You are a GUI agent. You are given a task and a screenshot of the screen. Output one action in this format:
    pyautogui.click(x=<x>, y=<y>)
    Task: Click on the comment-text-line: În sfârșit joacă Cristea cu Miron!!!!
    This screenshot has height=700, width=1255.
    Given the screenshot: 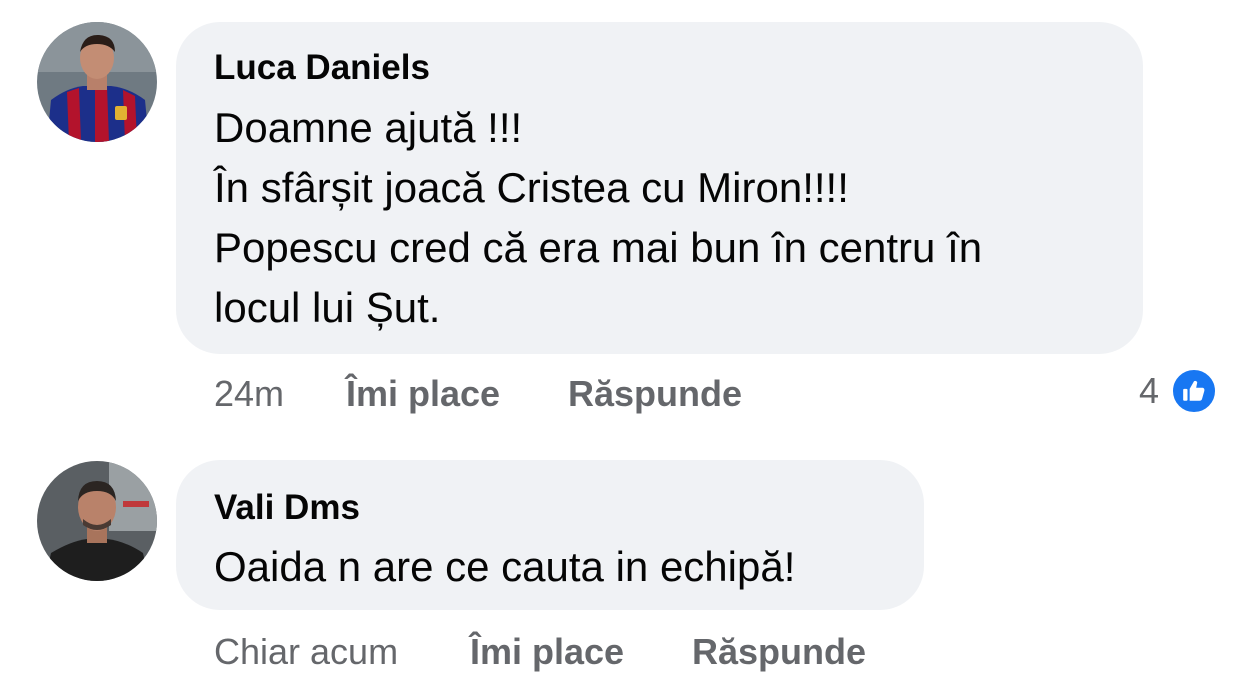 What is the action you would take?
    pyautogui.click(x=531, y=187)
    